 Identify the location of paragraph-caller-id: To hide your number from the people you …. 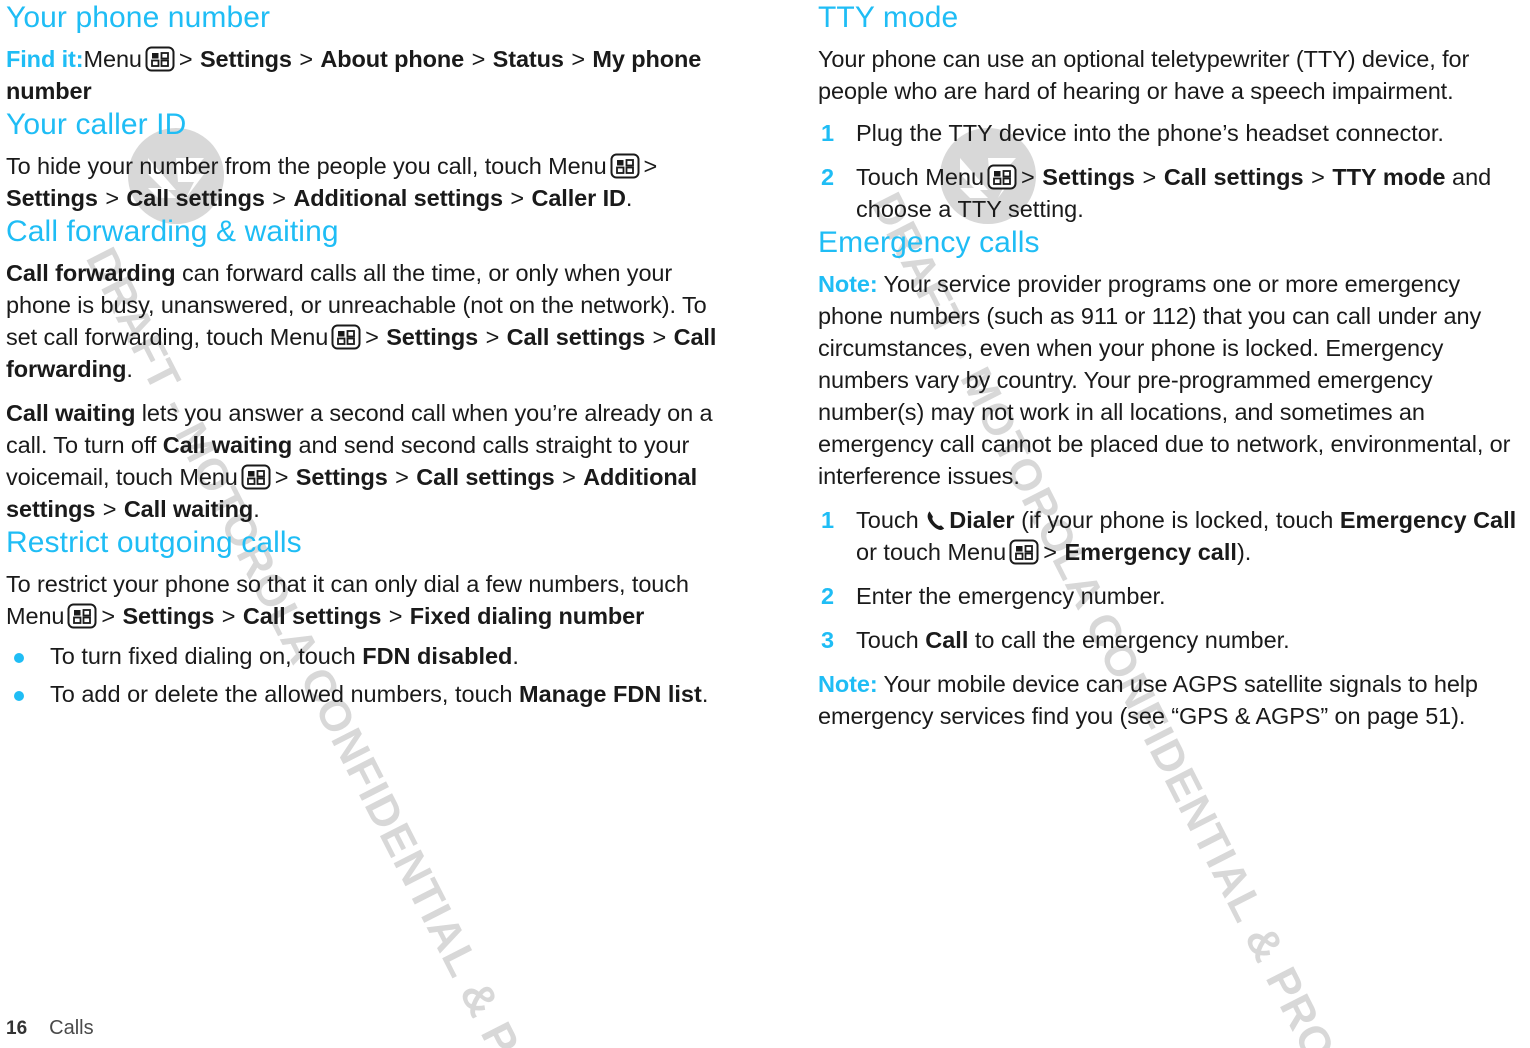
(332, 182).